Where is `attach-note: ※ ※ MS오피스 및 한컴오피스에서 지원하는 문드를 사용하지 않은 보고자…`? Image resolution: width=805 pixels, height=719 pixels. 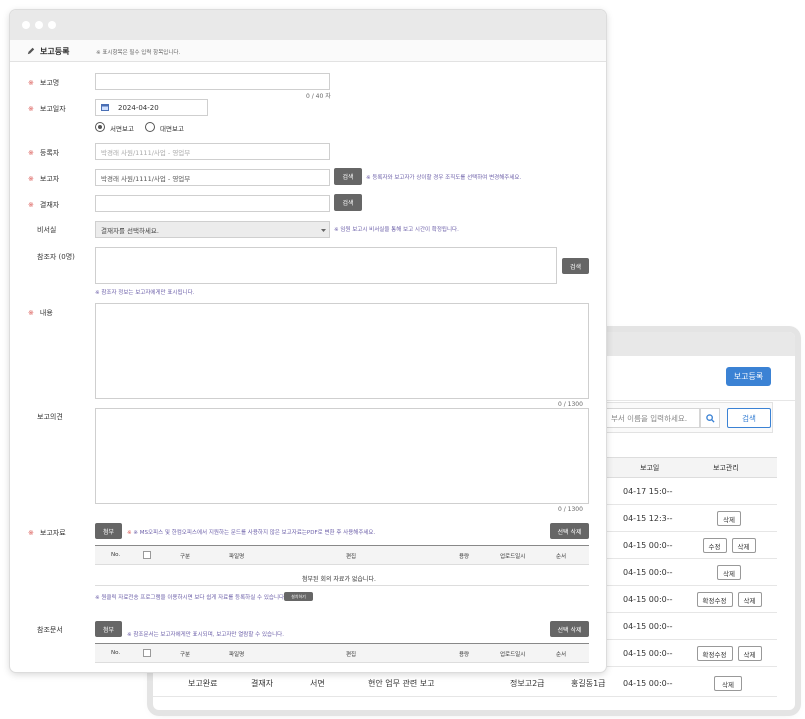 attach-note: ※ ※ MS오피스 및 한컴오피스에서 지원하는 문드를 사용하지 않은 보고자… is located at coordinates (251, 533).